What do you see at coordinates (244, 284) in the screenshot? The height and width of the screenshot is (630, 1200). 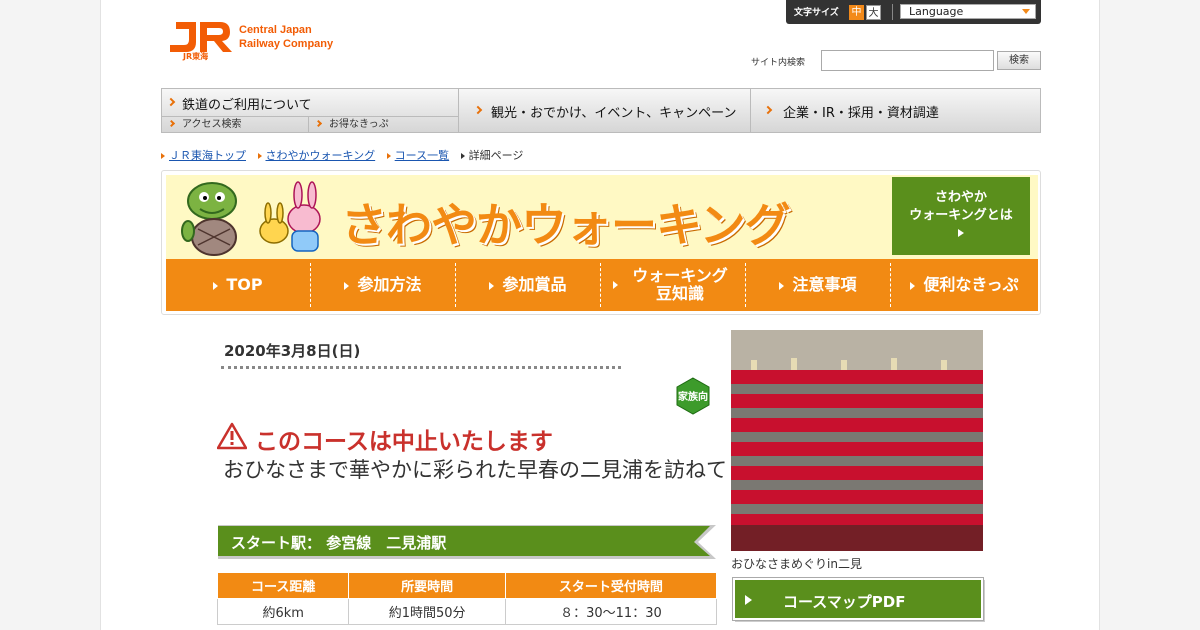 I see `tab-top-label: TOP` at bounding box center [244, 284].